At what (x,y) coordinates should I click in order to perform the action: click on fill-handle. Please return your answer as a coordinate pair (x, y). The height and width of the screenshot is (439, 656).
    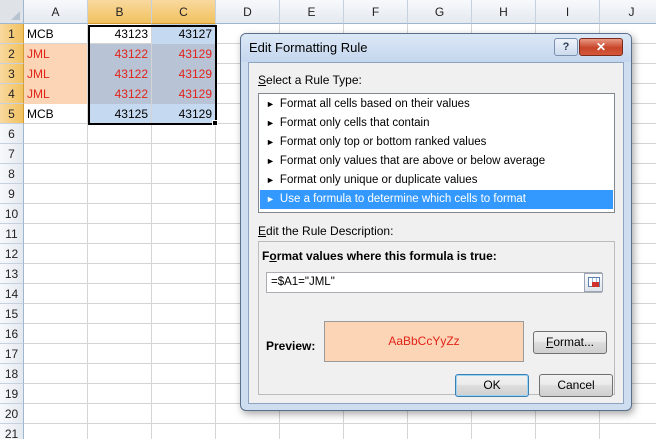
    Looking at the image, I should click on (215, 123).